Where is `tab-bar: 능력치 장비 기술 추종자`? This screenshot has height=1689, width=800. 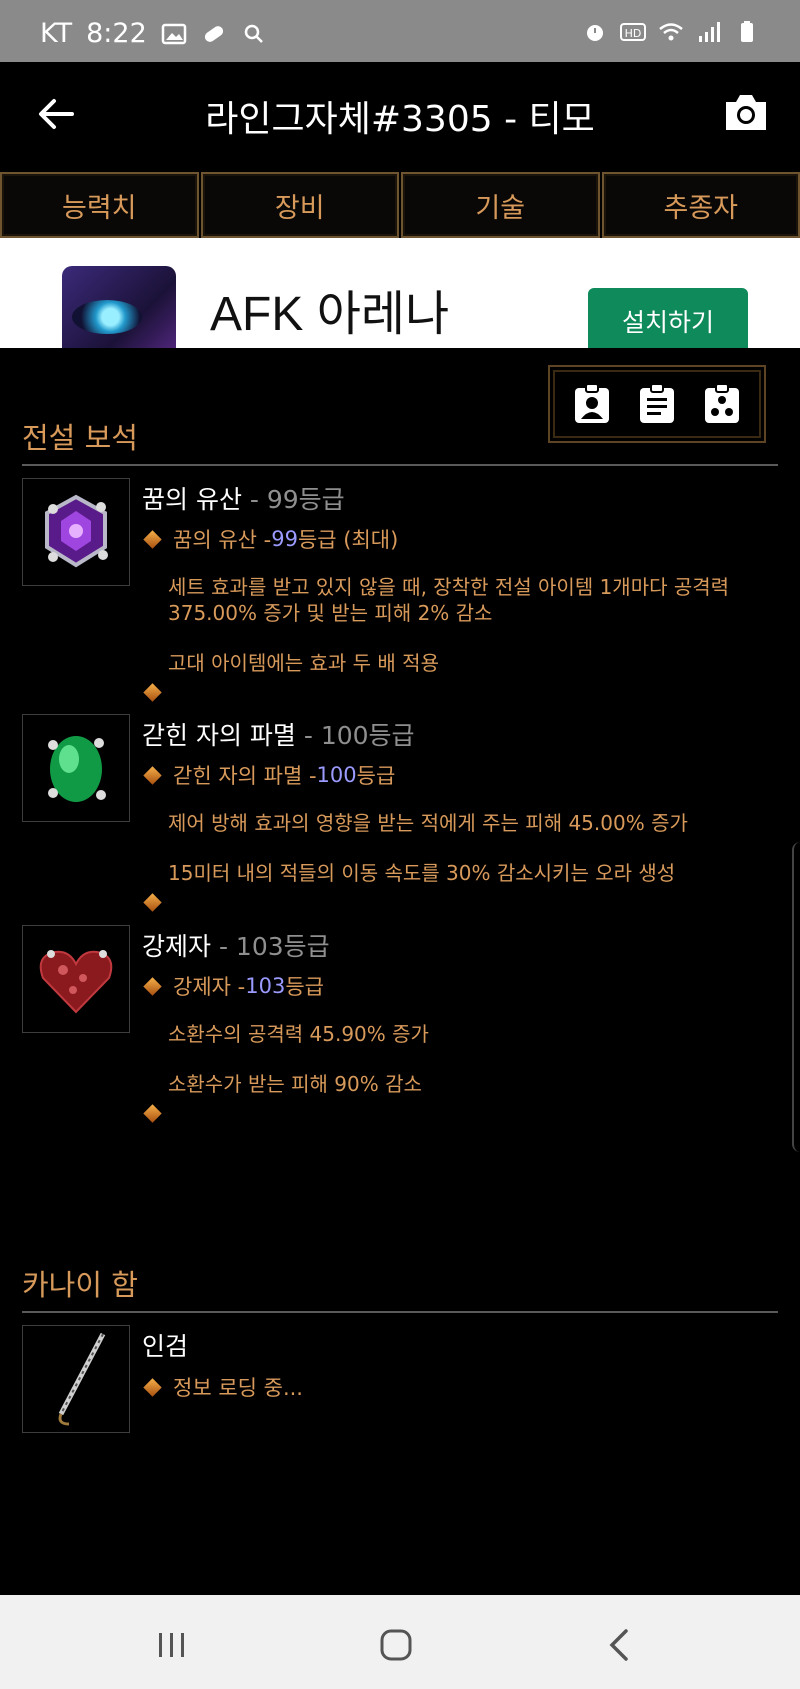 tab-bar: 능력치 장비 기술 추종자 is located at coordinates (400, 205).